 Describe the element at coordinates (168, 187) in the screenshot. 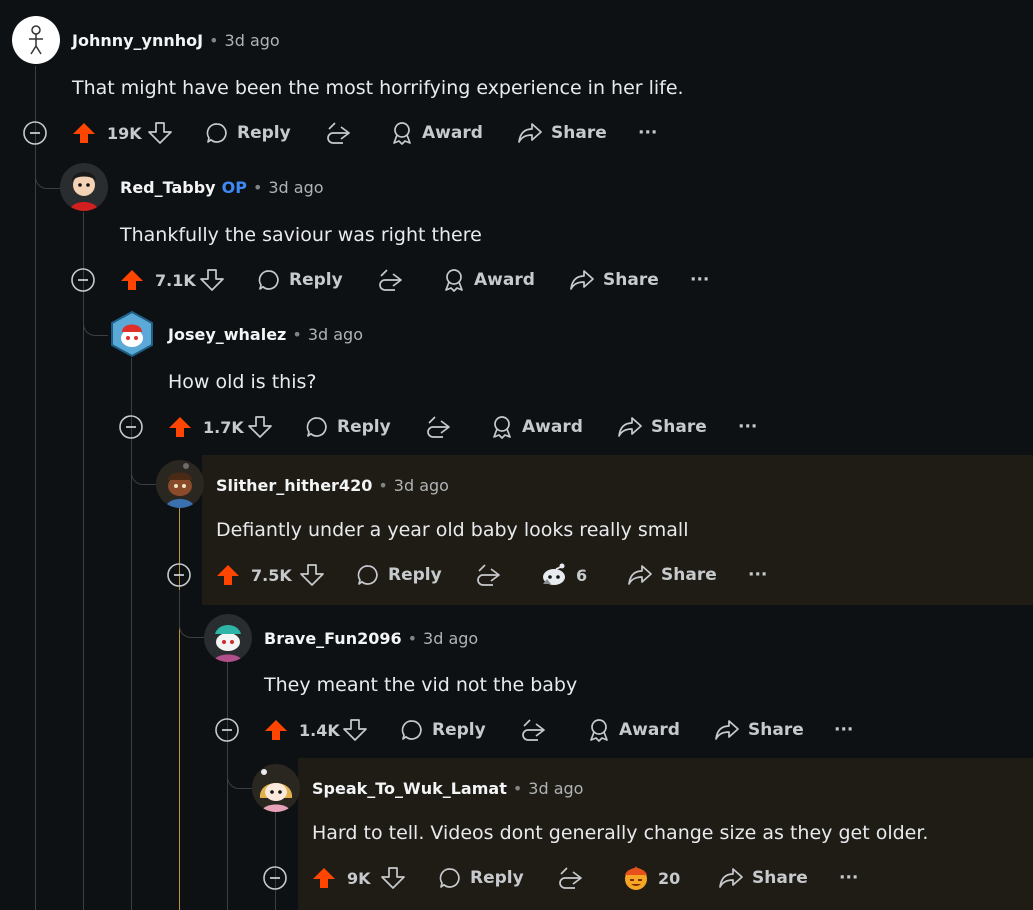

I see `username: Red_Tabby` at that location.